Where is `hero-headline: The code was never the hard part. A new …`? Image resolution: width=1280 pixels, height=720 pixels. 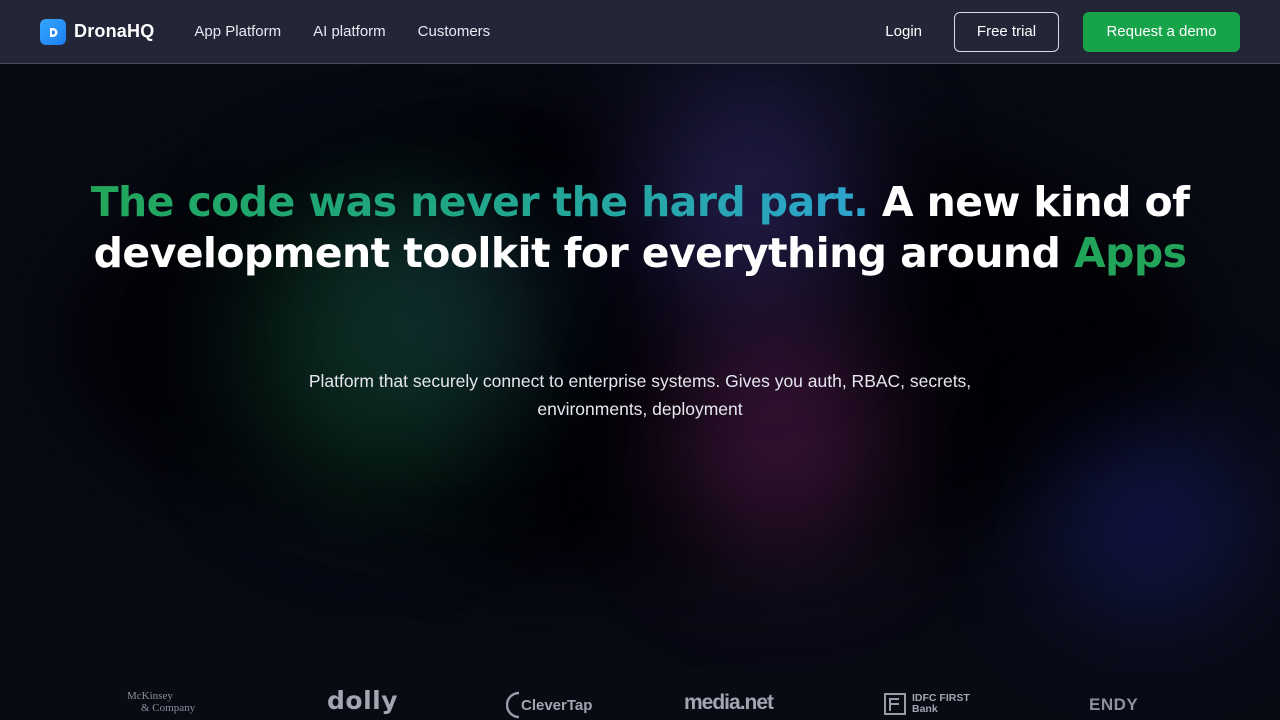
hero-headline: The code was never the hard part. A new … is located at coordinates (640, 228).